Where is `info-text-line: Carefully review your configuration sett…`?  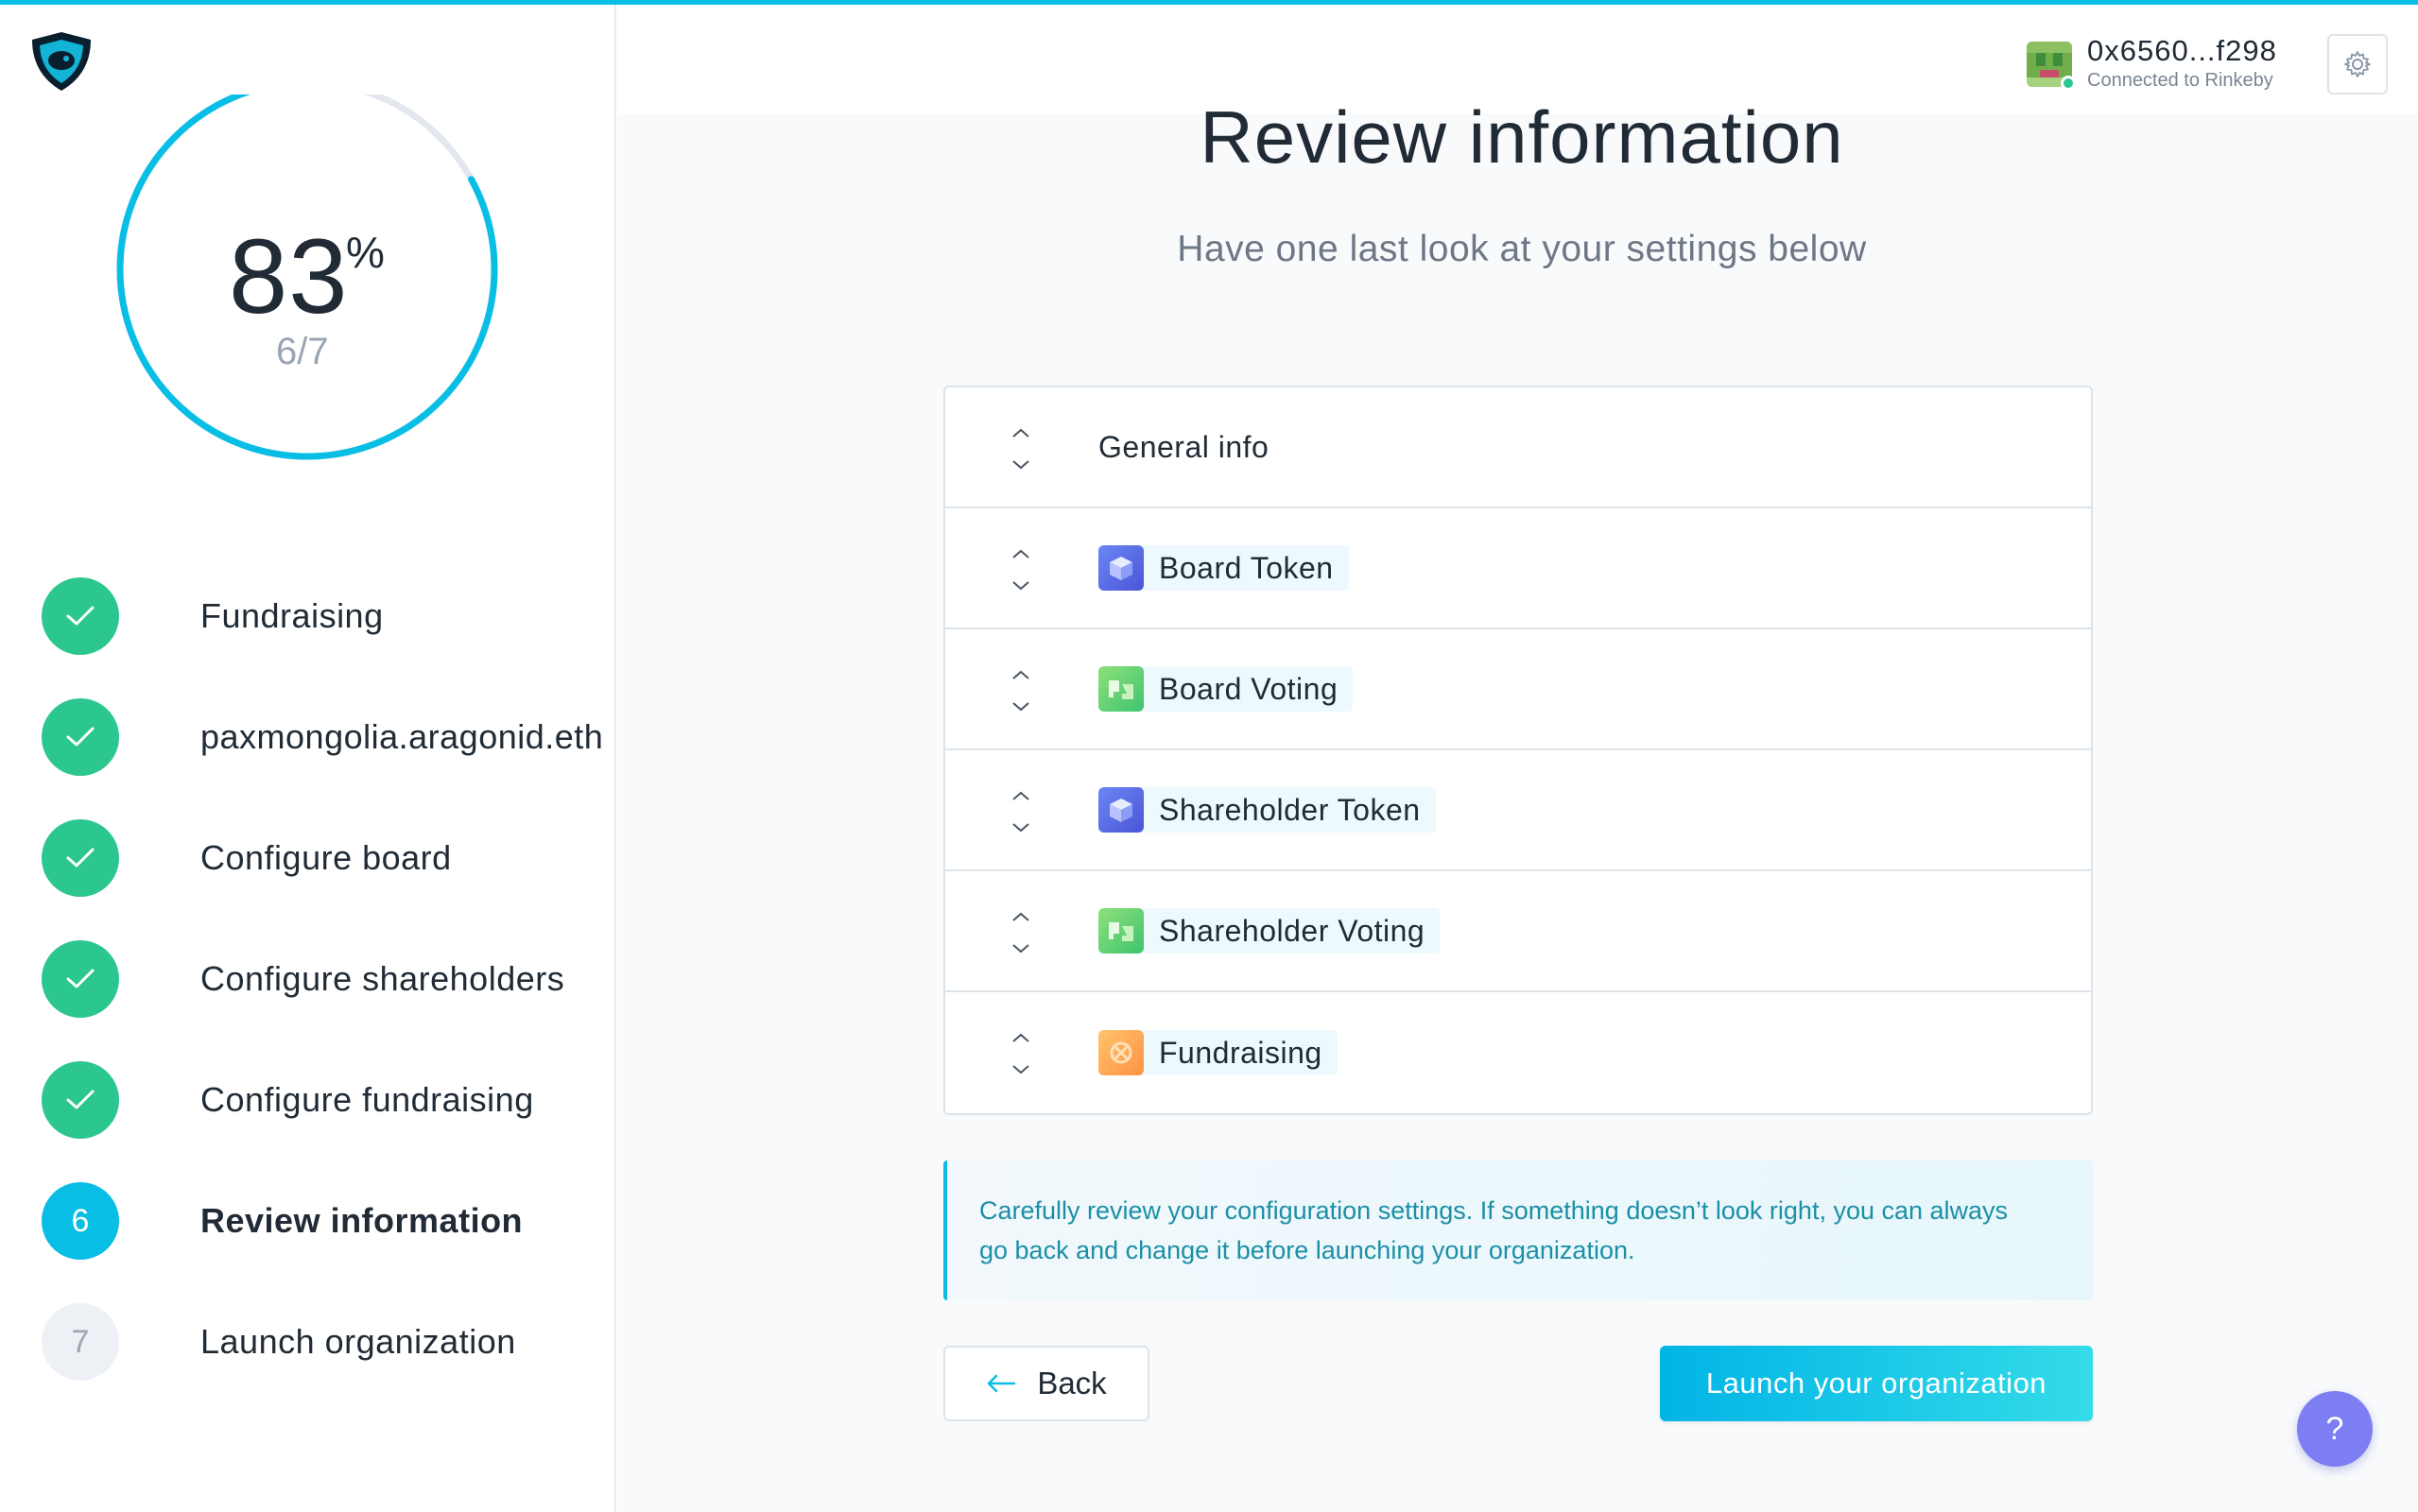 info-text-line: Carefully review your configuration sett… is located at coordinates (1494, 1210).